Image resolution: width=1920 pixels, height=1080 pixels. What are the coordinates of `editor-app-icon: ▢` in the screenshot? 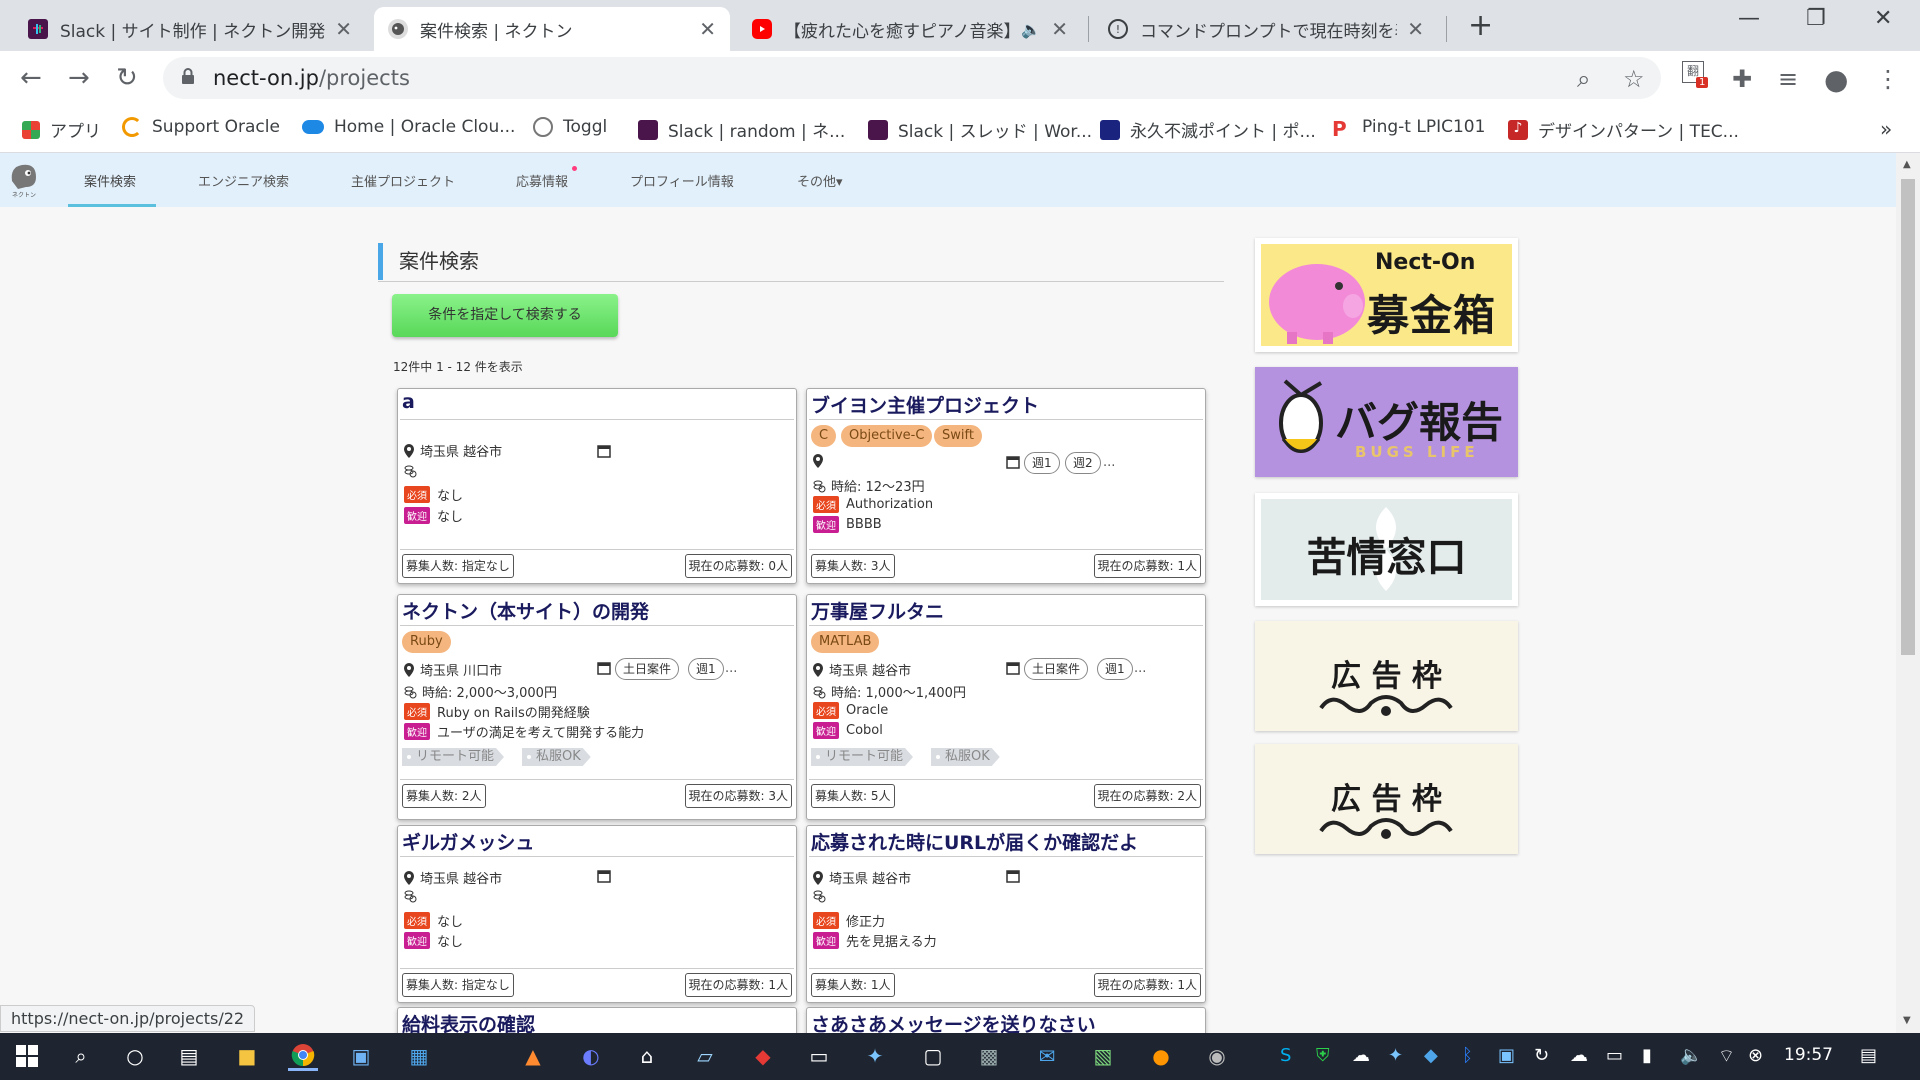 It's located at (933, 1056).